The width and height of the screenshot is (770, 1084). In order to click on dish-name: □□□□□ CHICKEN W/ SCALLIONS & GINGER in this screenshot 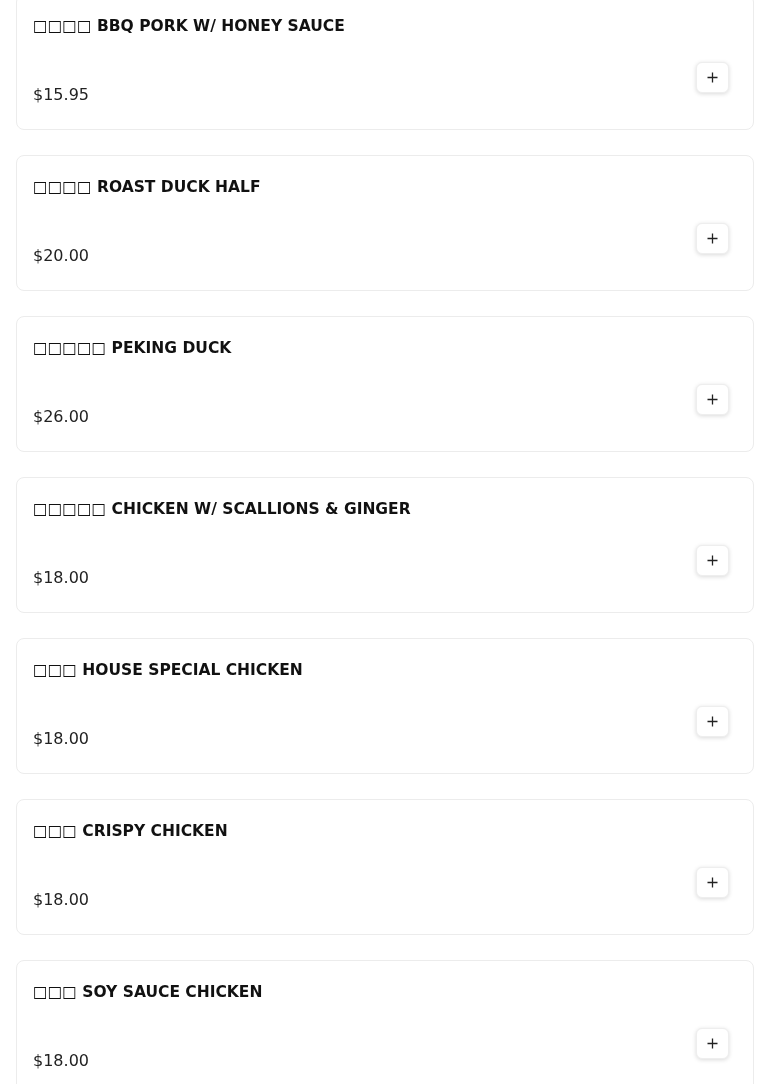, I will do `click(222, 509)`.